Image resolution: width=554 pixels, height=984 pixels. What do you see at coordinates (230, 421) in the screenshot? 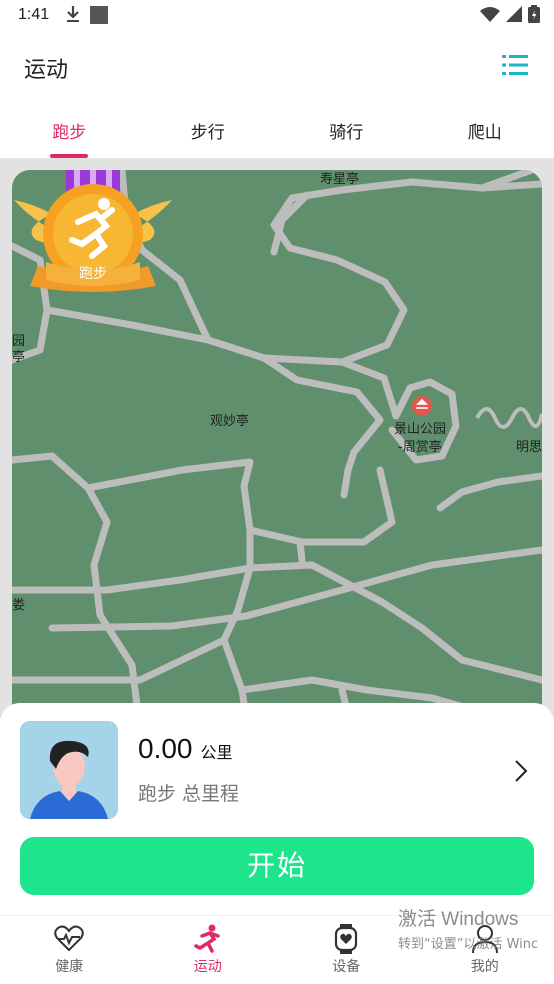
I see `map-label-guanmiao: 观妙亭` at bounding box center [230, 421].